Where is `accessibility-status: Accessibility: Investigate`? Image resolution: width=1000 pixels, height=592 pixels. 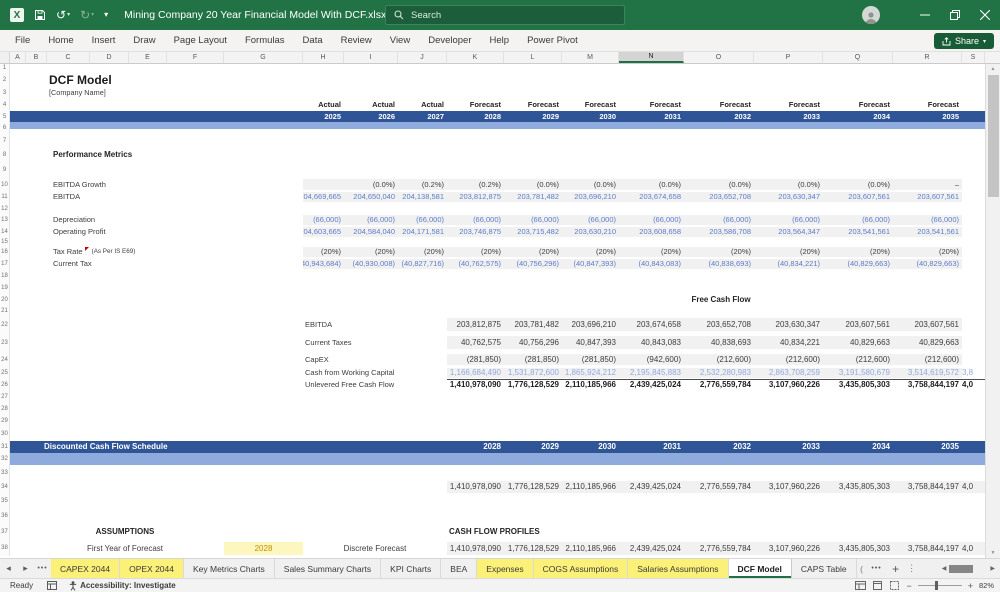 accessibility-status: Accessibility: Investigate is located at coordinates (122, 585).